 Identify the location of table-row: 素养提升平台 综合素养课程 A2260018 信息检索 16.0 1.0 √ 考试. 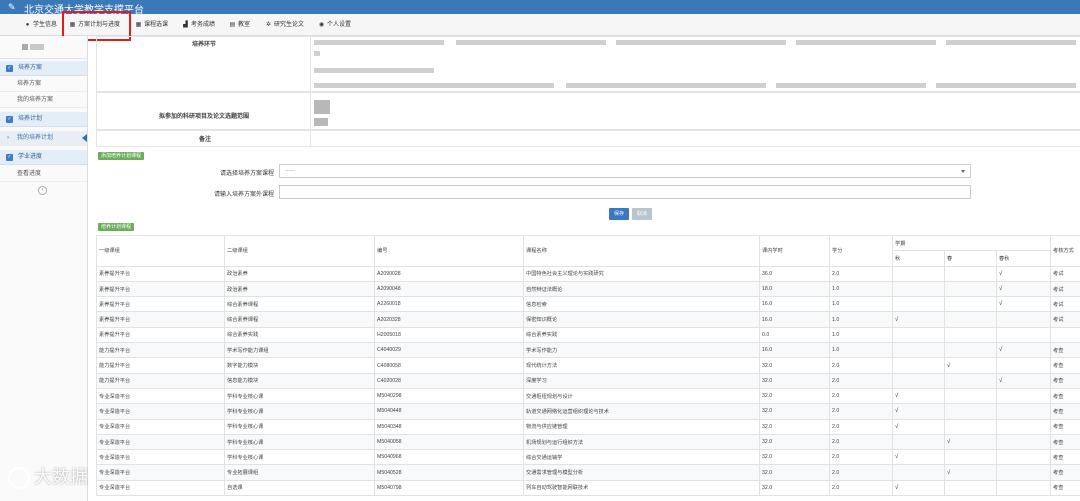
(588, 304).